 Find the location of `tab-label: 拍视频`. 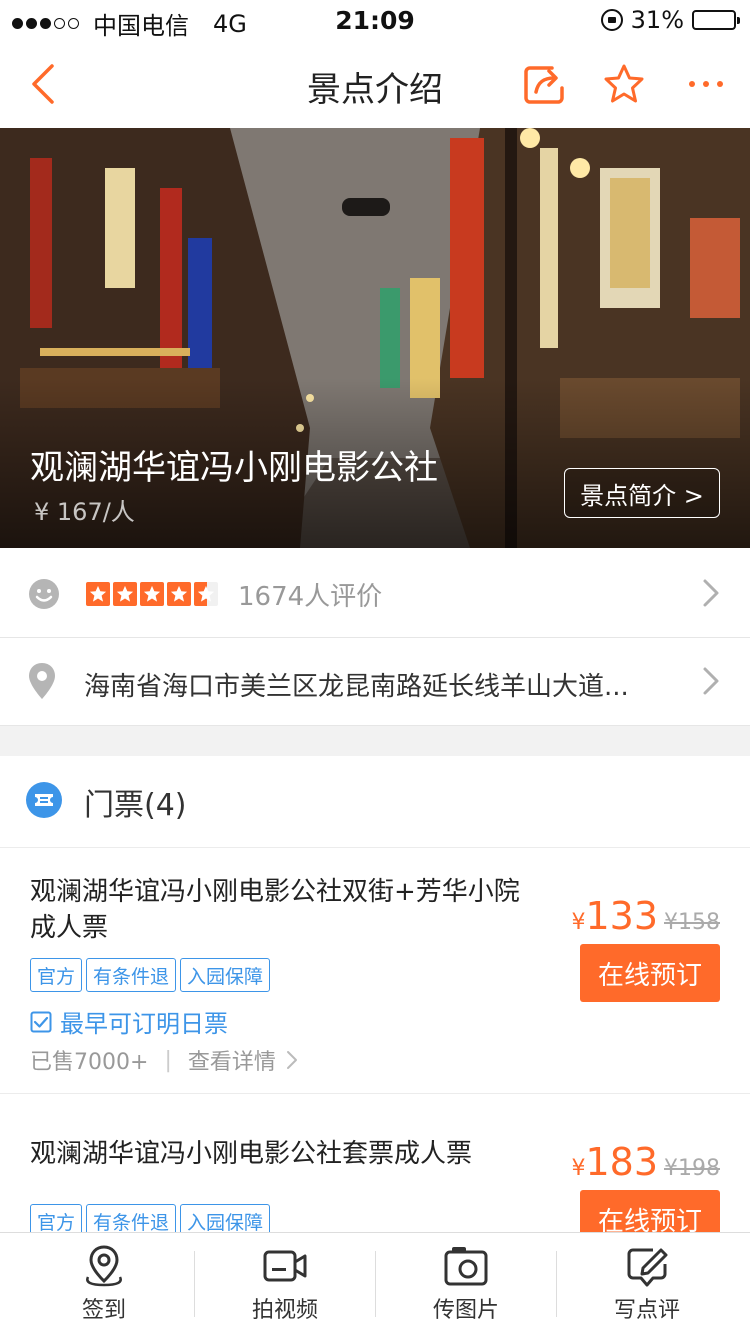

tab-label: 拍视频 is located at coordinates (284, 1310).